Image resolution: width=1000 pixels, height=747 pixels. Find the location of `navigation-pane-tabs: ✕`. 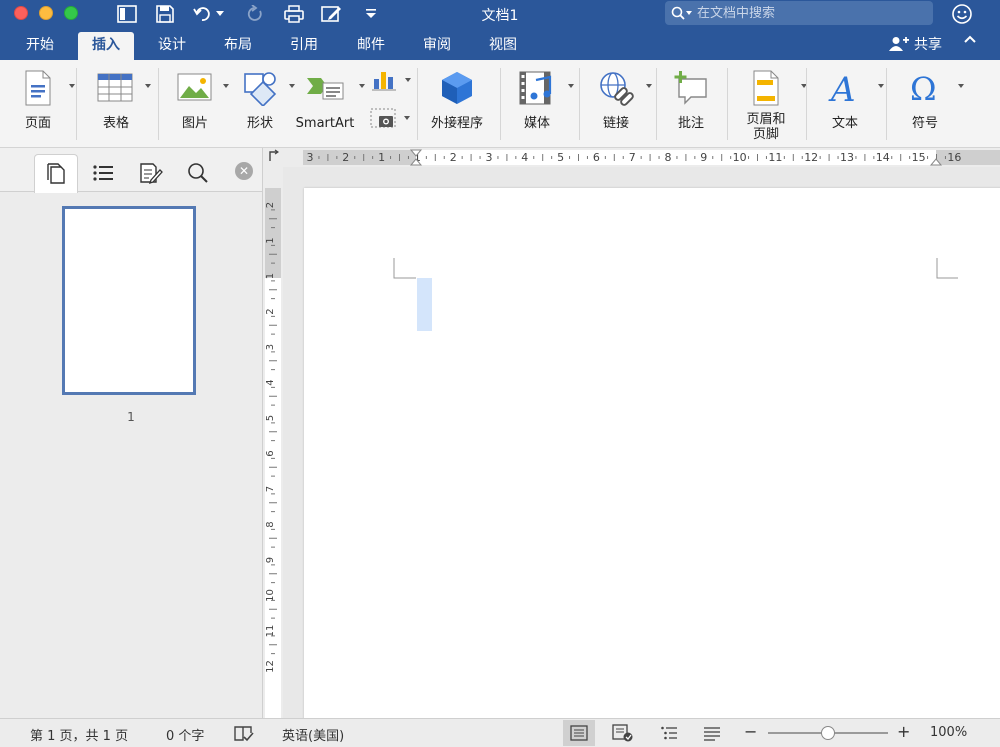

navigation-pane-tabs: ✕ is located at coordinates (131, 170).